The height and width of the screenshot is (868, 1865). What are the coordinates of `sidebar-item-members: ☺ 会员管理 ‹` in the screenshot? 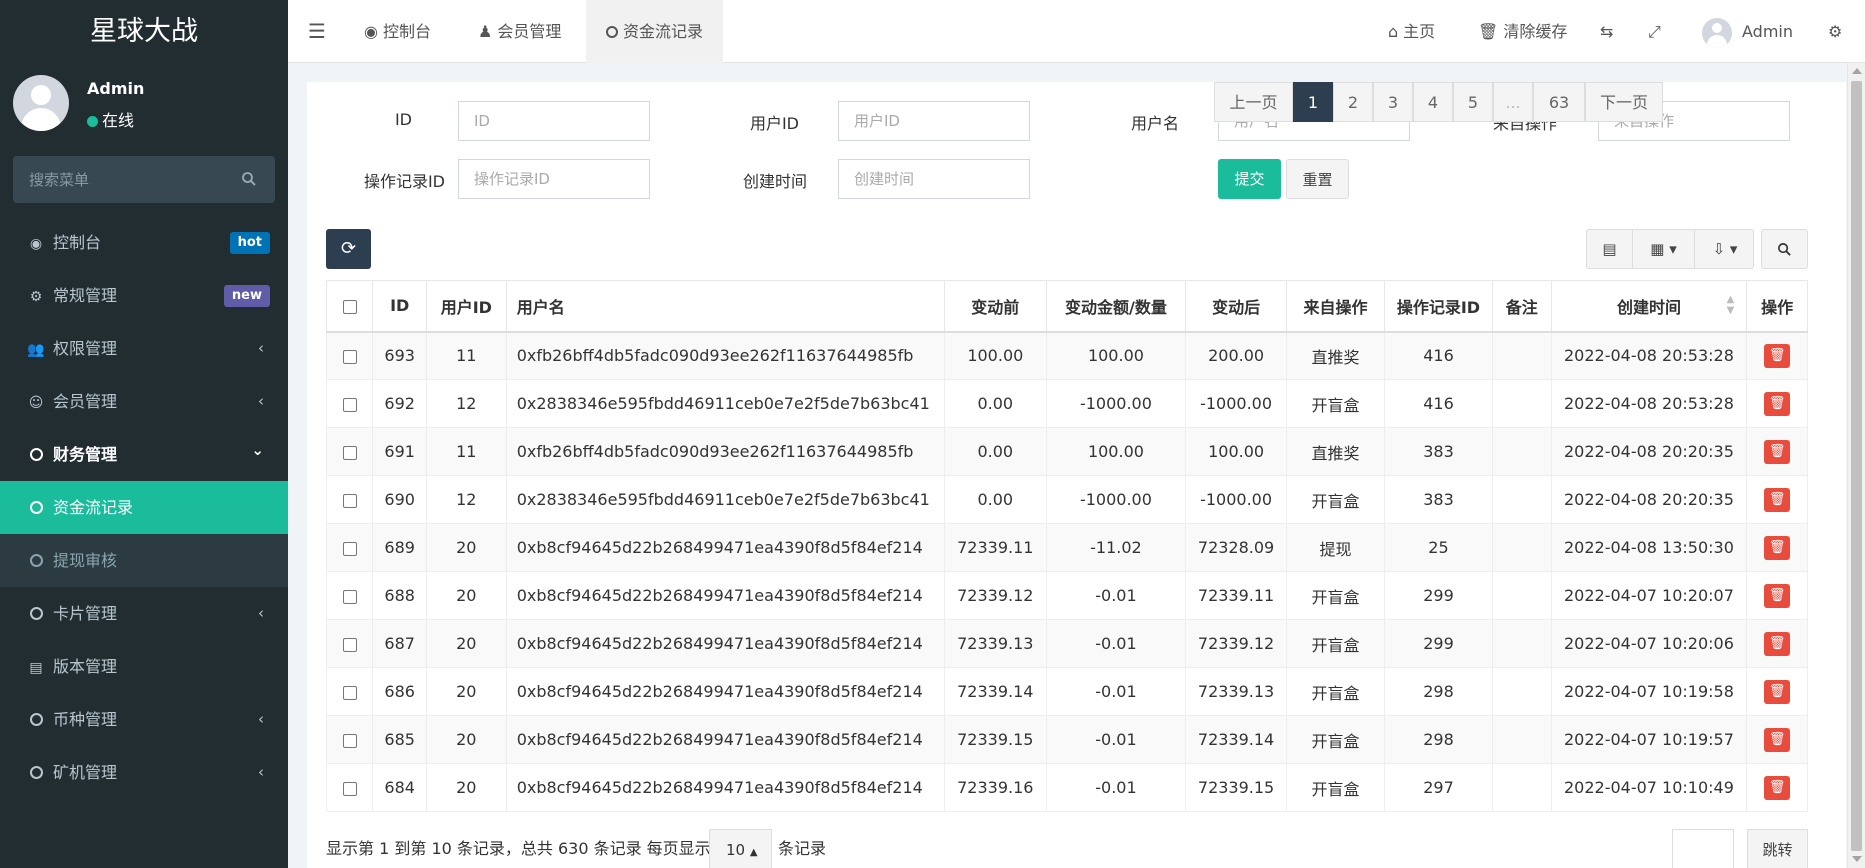 It's located at (144, 401).